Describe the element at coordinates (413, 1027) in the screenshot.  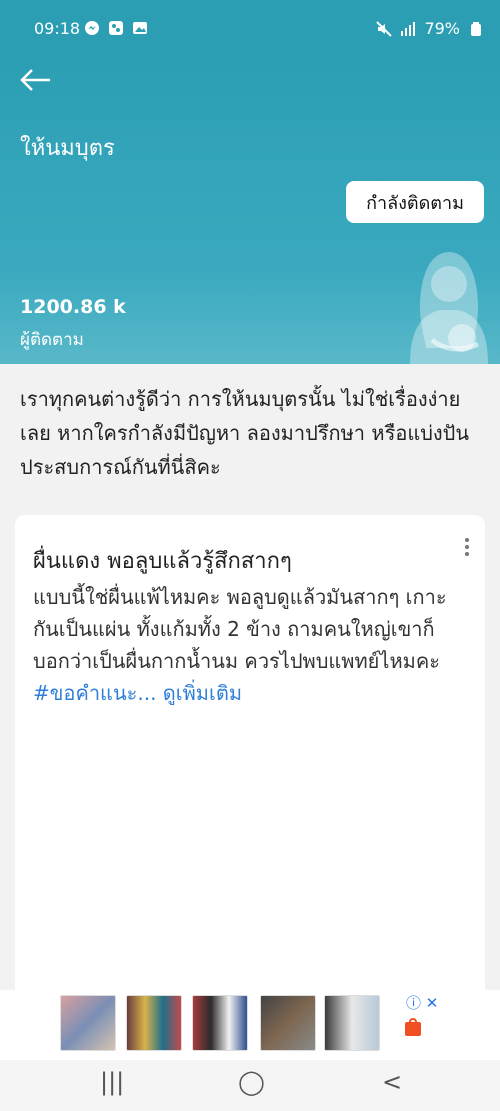
I see `shopee-logo-icon` at that location.